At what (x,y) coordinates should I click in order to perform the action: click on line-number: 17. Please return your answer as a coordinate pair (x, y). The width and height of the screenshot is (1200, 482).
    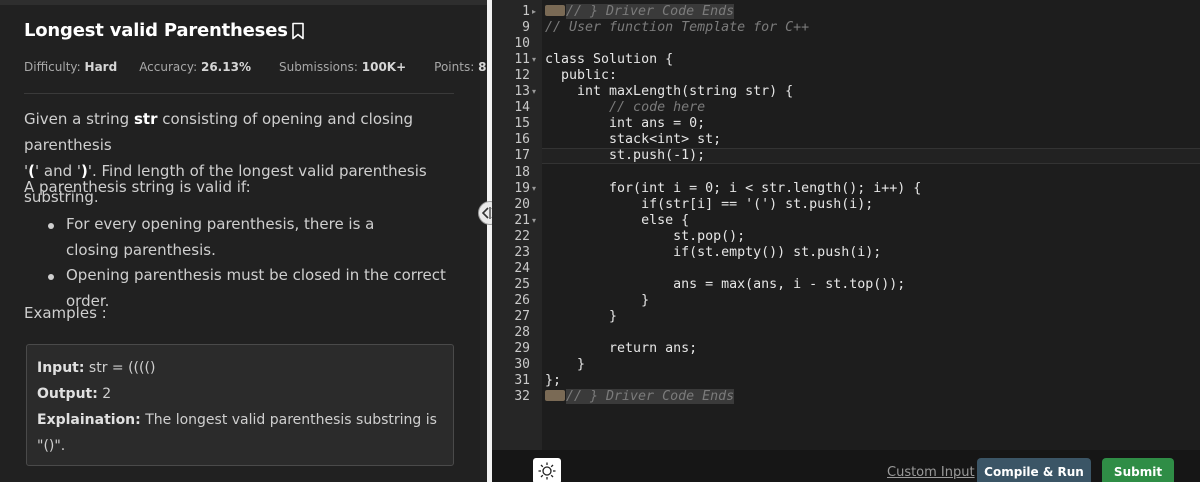
    Looking at the image, I should click on (522, 155).